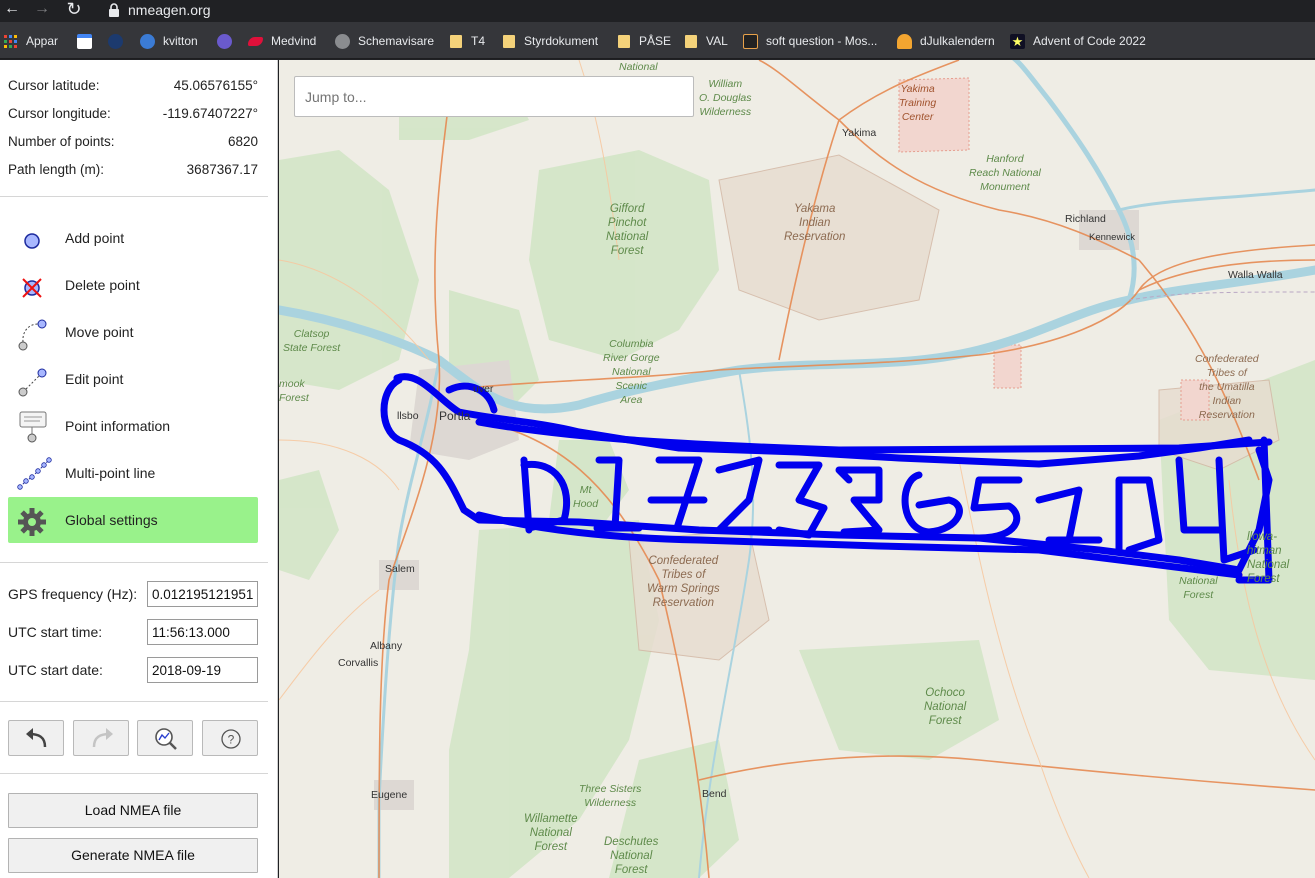  What do you see at coordinates (222, 169) in the screenshot?
I see `path-length-value: 3687367.17` at bounding box center [222, 169].